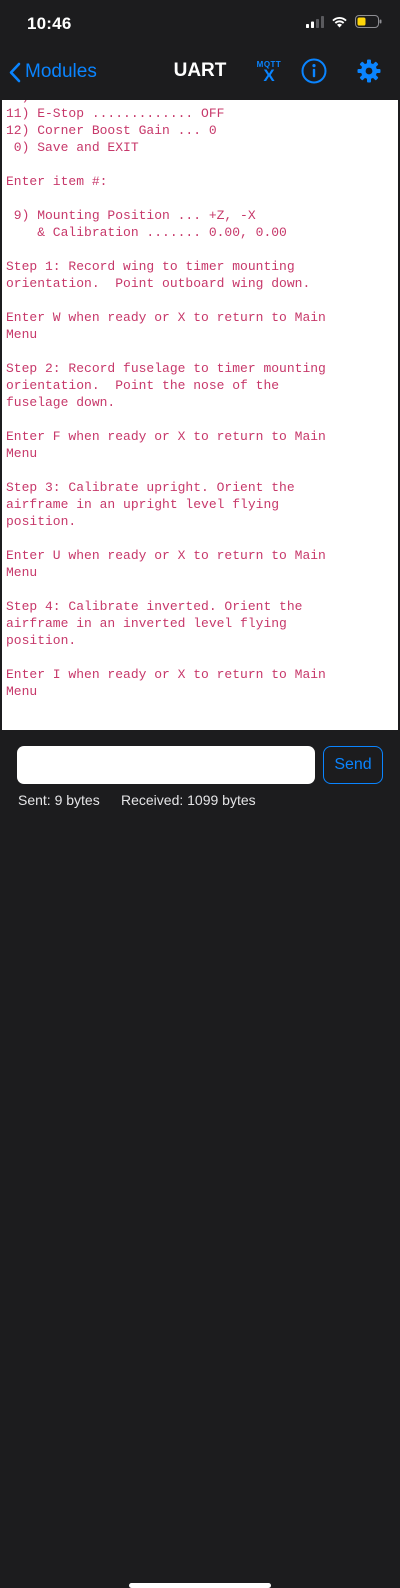 Image resolution: width=400 pixels, height=1588 pixels. What do you see at coordinates (15, 72) in the screenshot?
I see `chevron-left-icon` at bounding box center [15, 72].